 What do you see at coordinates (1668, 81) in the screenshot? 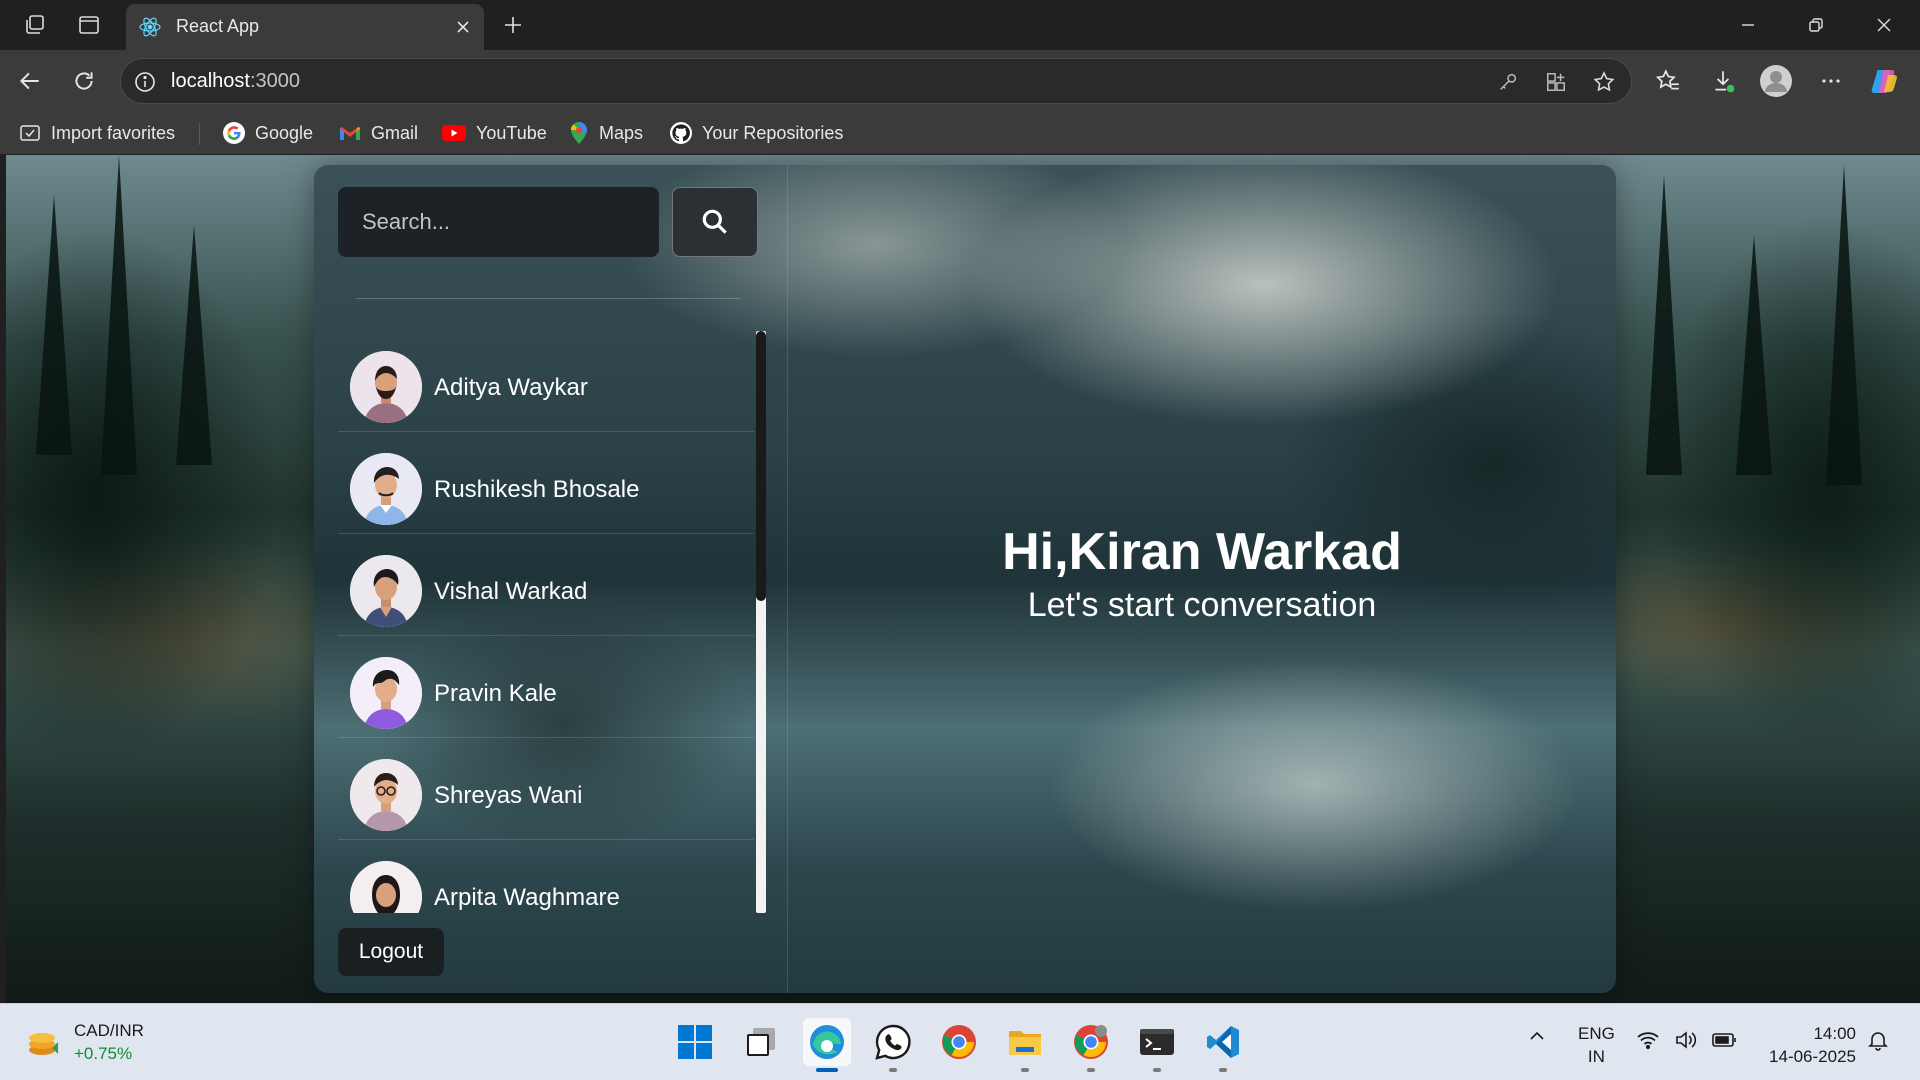
I see `favorites-icon` at bounding box center [1668, 81].